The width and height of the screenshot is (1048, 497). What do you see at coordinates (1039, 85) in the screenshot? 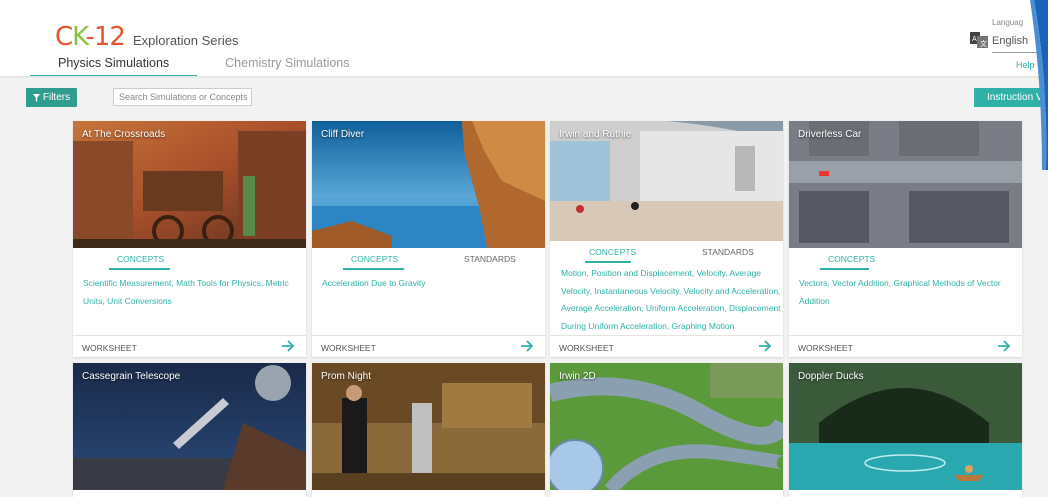
I see `decorative-swoosh` at bounding box center [1039, 85].